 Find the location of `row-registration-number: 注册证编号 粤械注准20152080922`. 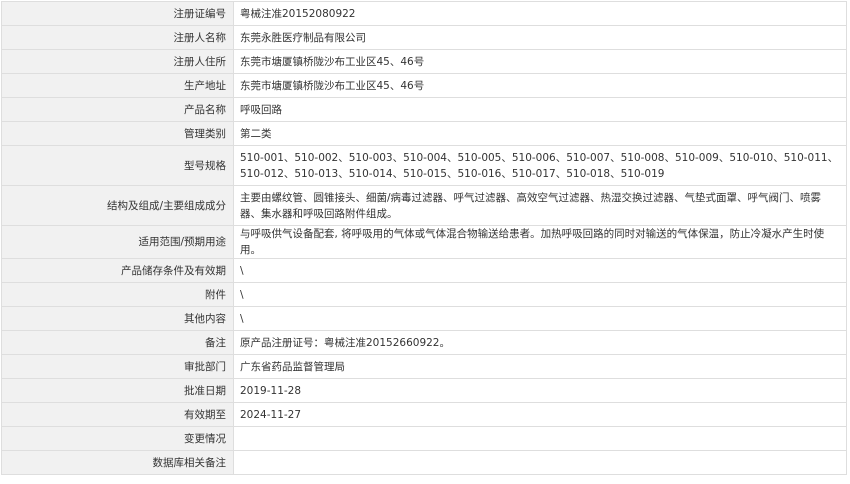

row-registration-number: 注册证编号 粤械注准20152080922 is located at coordinates (424, 13).